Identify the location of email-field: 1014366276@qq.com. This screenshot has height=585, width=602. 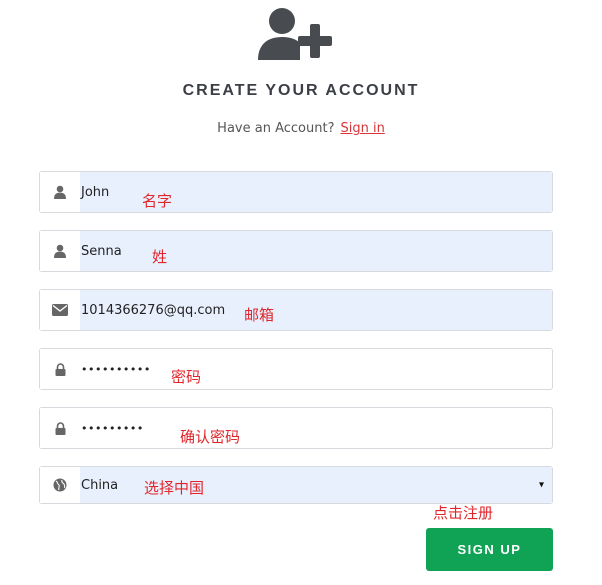
(296, 310).